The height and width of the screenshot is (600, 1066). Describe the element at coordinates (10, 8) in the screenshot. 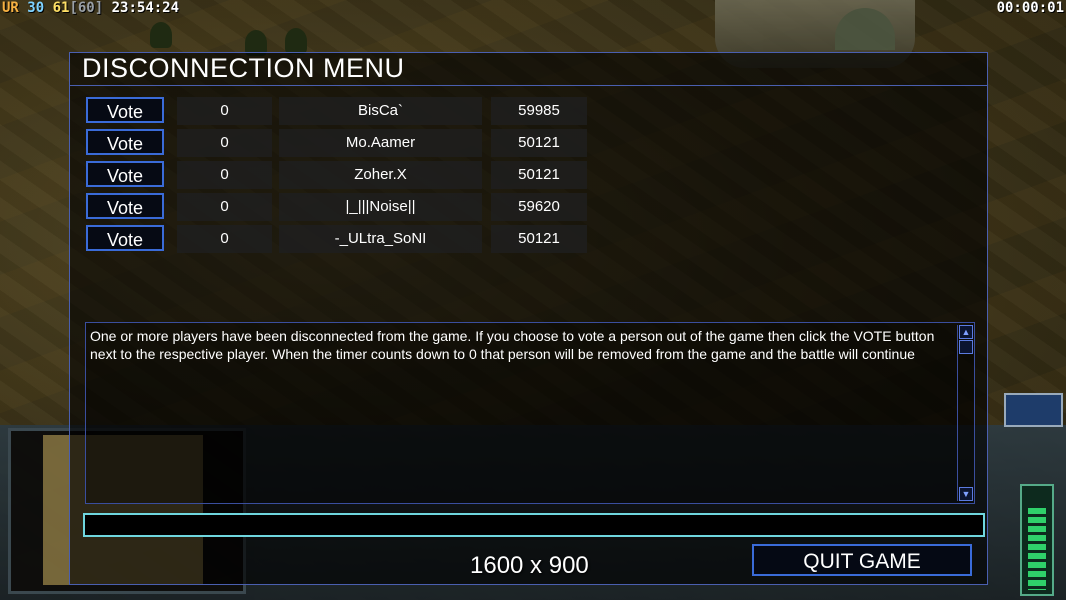

I see `stat-prefix: UR` at that location.